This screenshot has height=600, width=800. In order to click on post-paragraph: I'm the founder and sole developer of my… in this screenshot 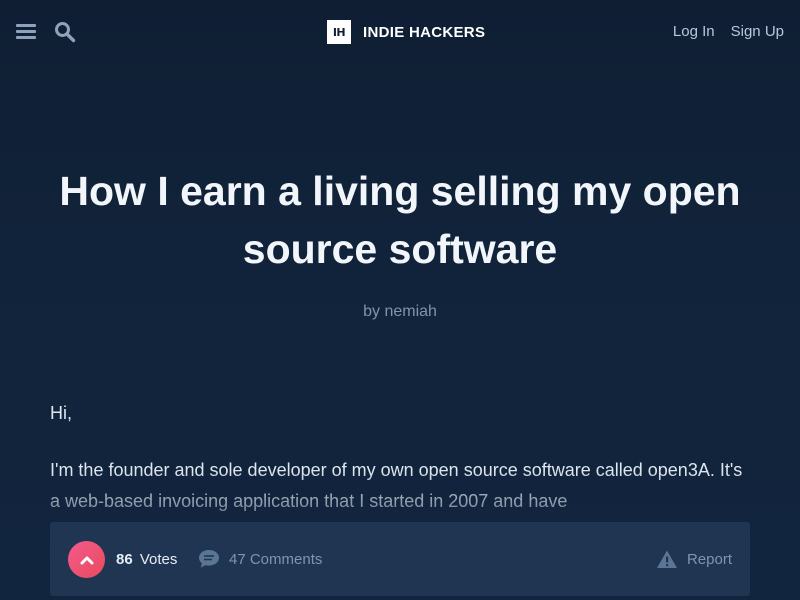, I will do `click(396, 485)`.